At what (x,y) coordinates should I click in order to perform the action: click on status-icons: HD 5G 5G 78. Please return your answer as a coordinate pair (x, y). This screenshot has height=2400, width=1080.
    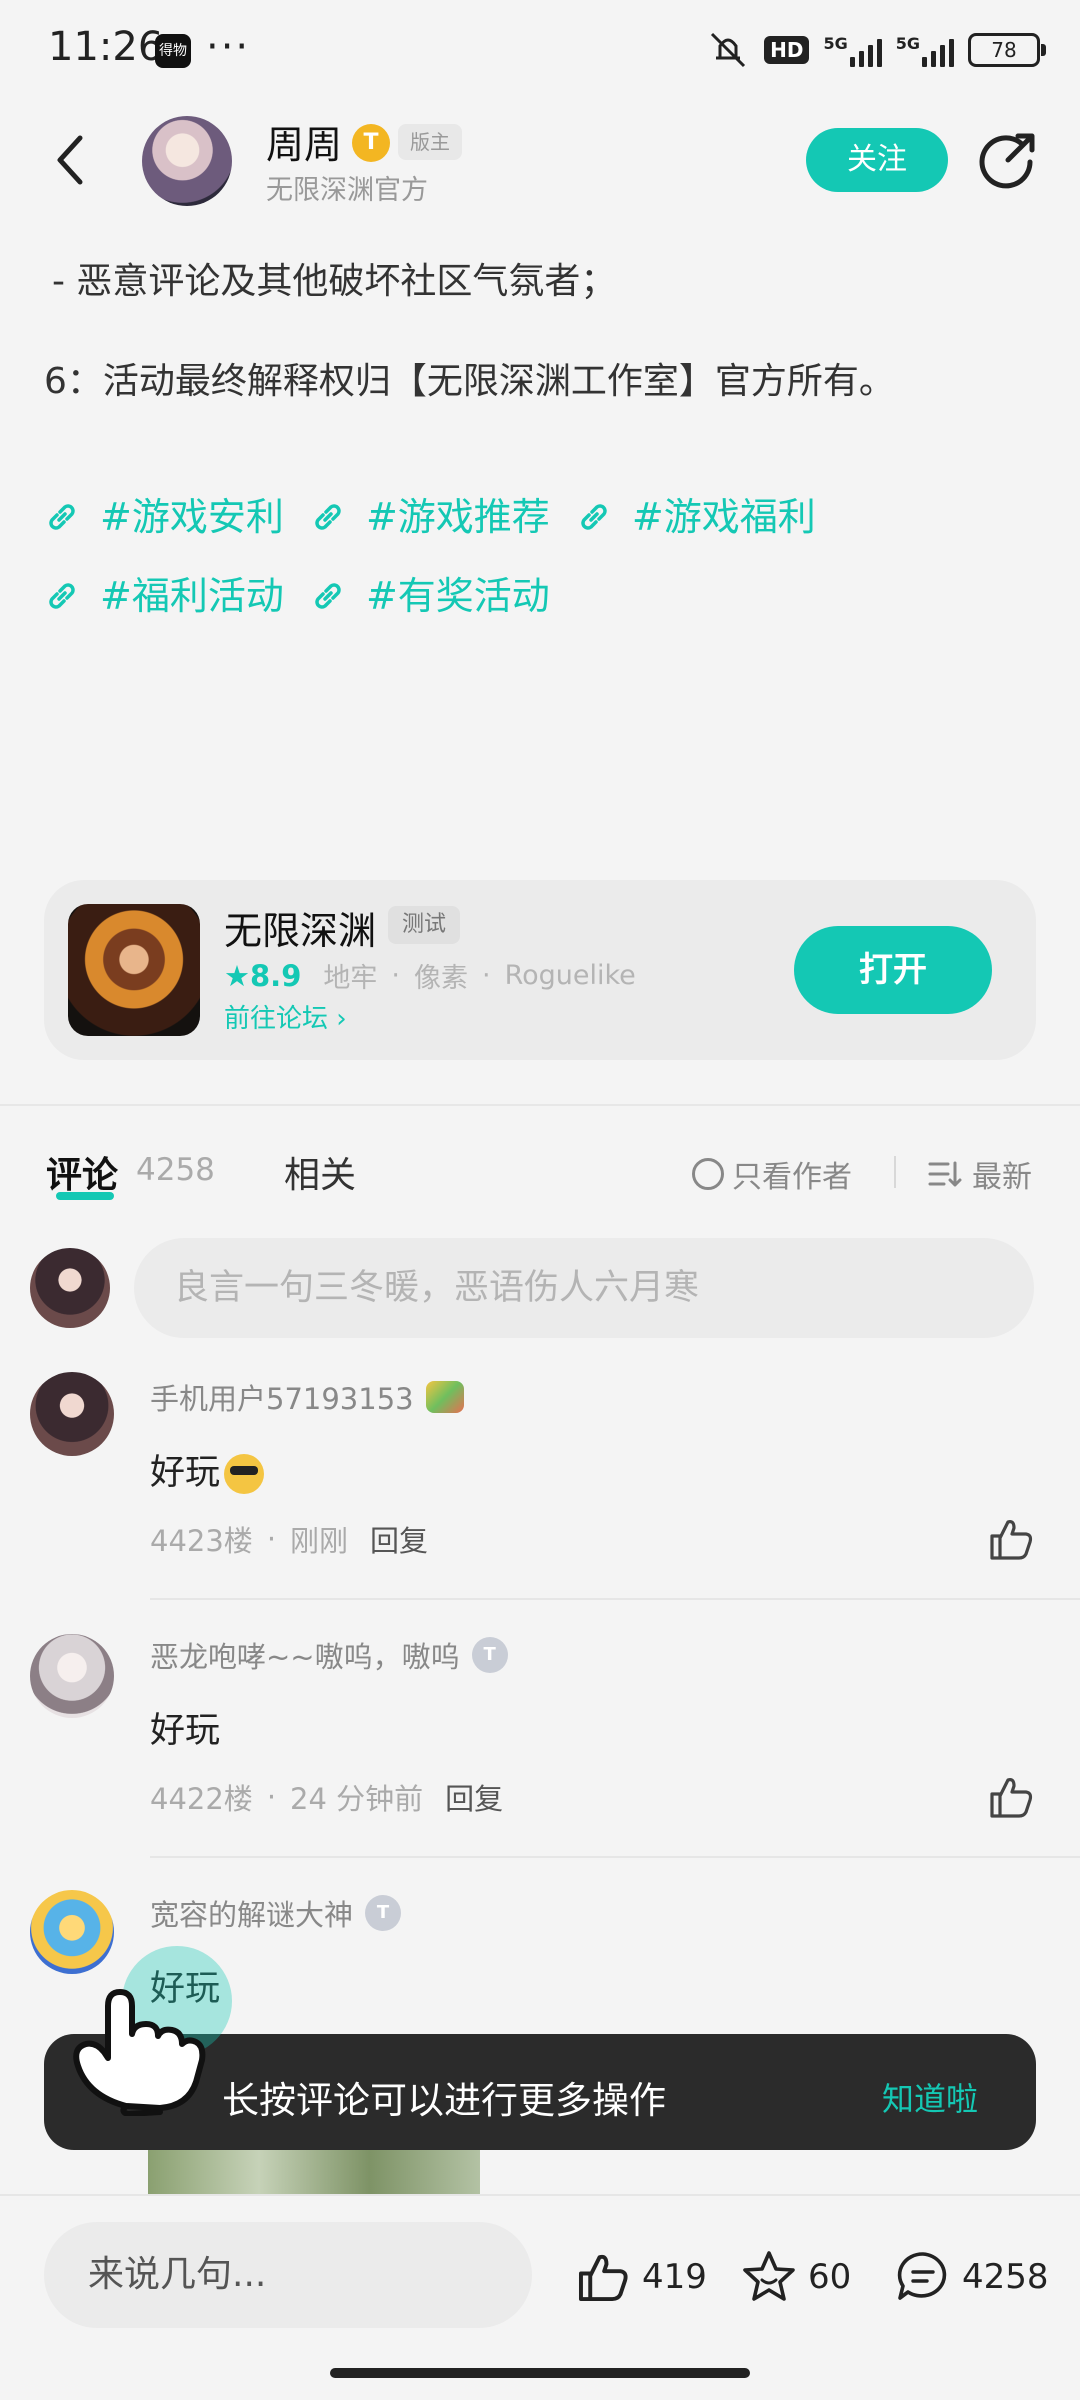
    Looking at the image, I should click on (876, 50).